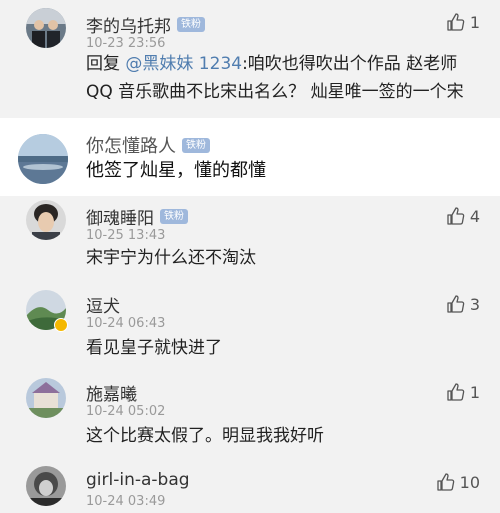 This screenshot has height=513, width=500. What do you see at coordinates (183, 64) in the screenshot?
I see `mention-link: @黑妹妹 1234` at bounding box center [183, 64].